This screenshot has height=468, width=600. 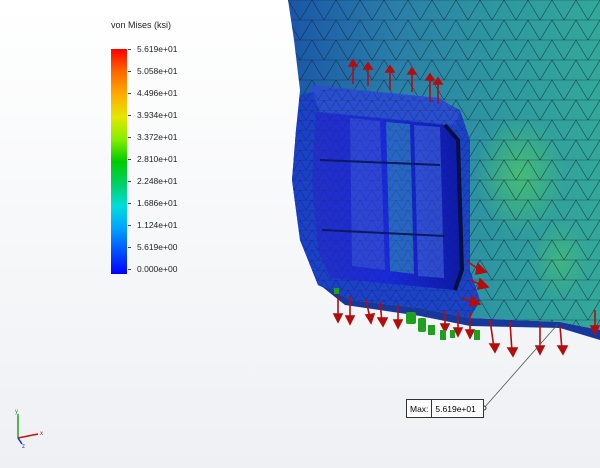 I want to click on legend-colorbar, so click(x=119, y=161).